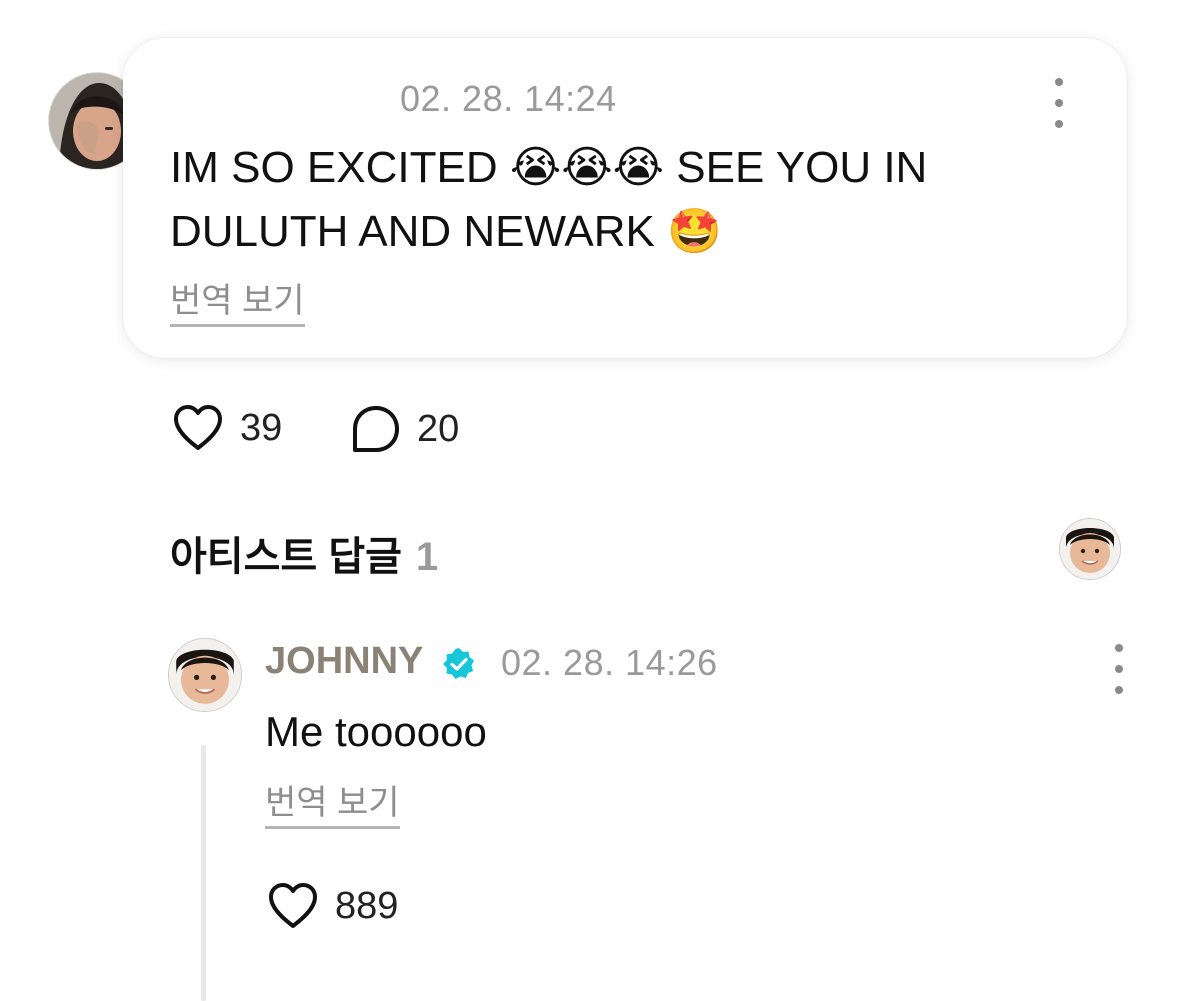  Describe the element at coordinates (261, 427) in the screenshot. I see `post-like-count: 39` at that location.